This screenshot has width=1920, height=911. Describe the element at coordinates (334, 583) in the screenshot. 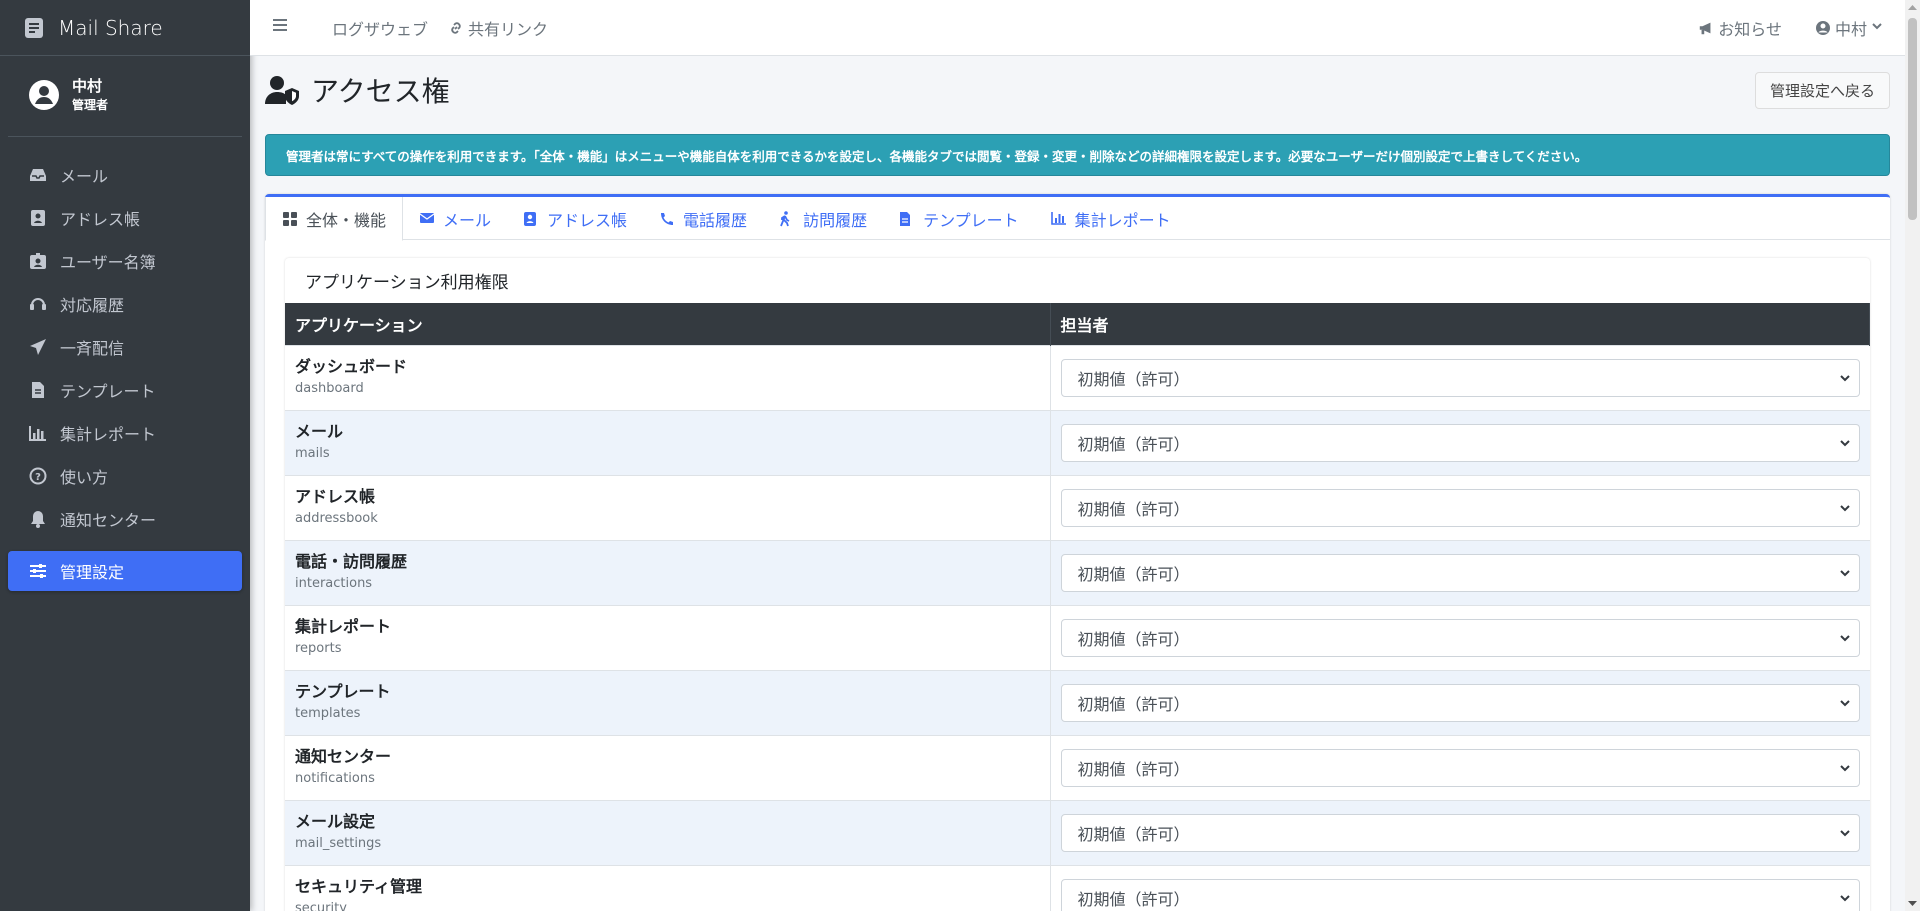

I see `app-key: interactions` at that location.